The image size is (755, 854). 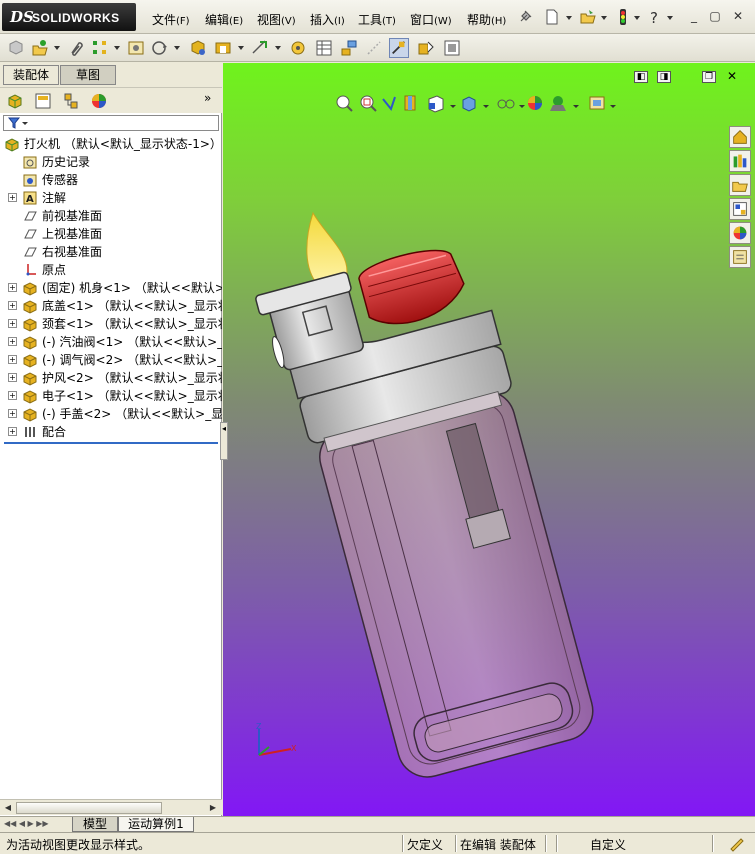 I want to click on solidworks-resources-home-icon, so click(x=740, y=137).